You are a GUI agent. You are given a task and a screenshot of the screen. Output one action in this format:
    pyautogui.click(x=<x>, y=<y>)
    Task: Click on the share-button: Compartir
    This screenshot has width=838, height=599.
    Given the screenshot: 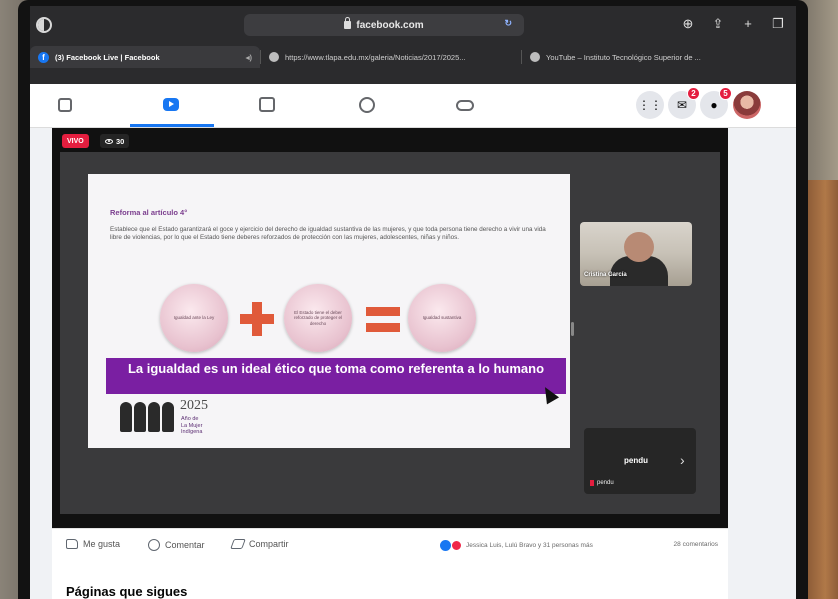 What is the action you would take?
    pyautogui.click(x=259, y=544)
    